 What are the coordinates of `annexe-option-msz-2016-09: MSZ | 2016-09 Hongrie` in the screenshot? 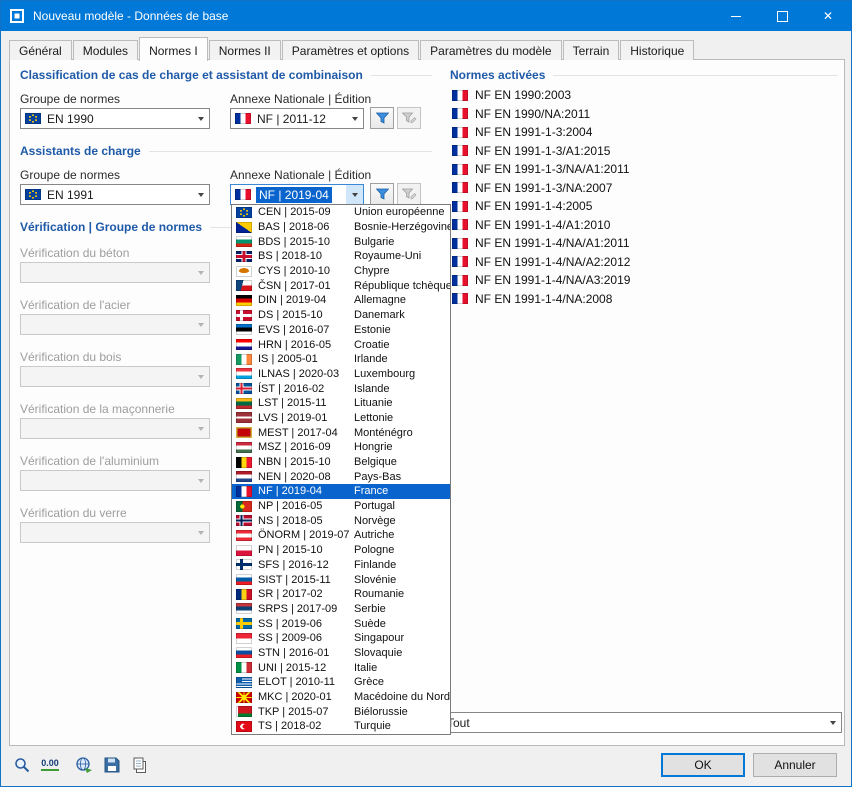 It's located at (341, 447).